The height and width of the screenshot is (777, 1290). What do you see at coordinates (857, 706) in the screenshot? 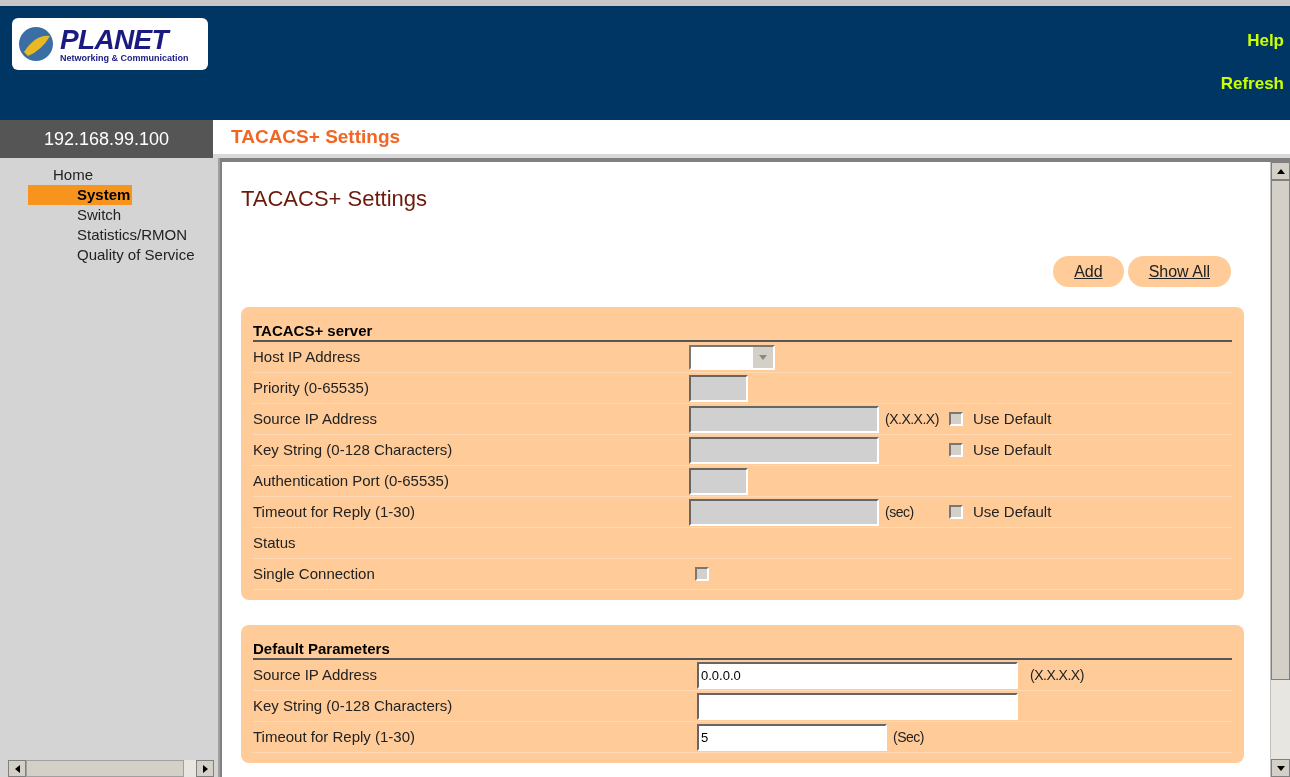
I see `input-field` at bounding box center [857, 706].